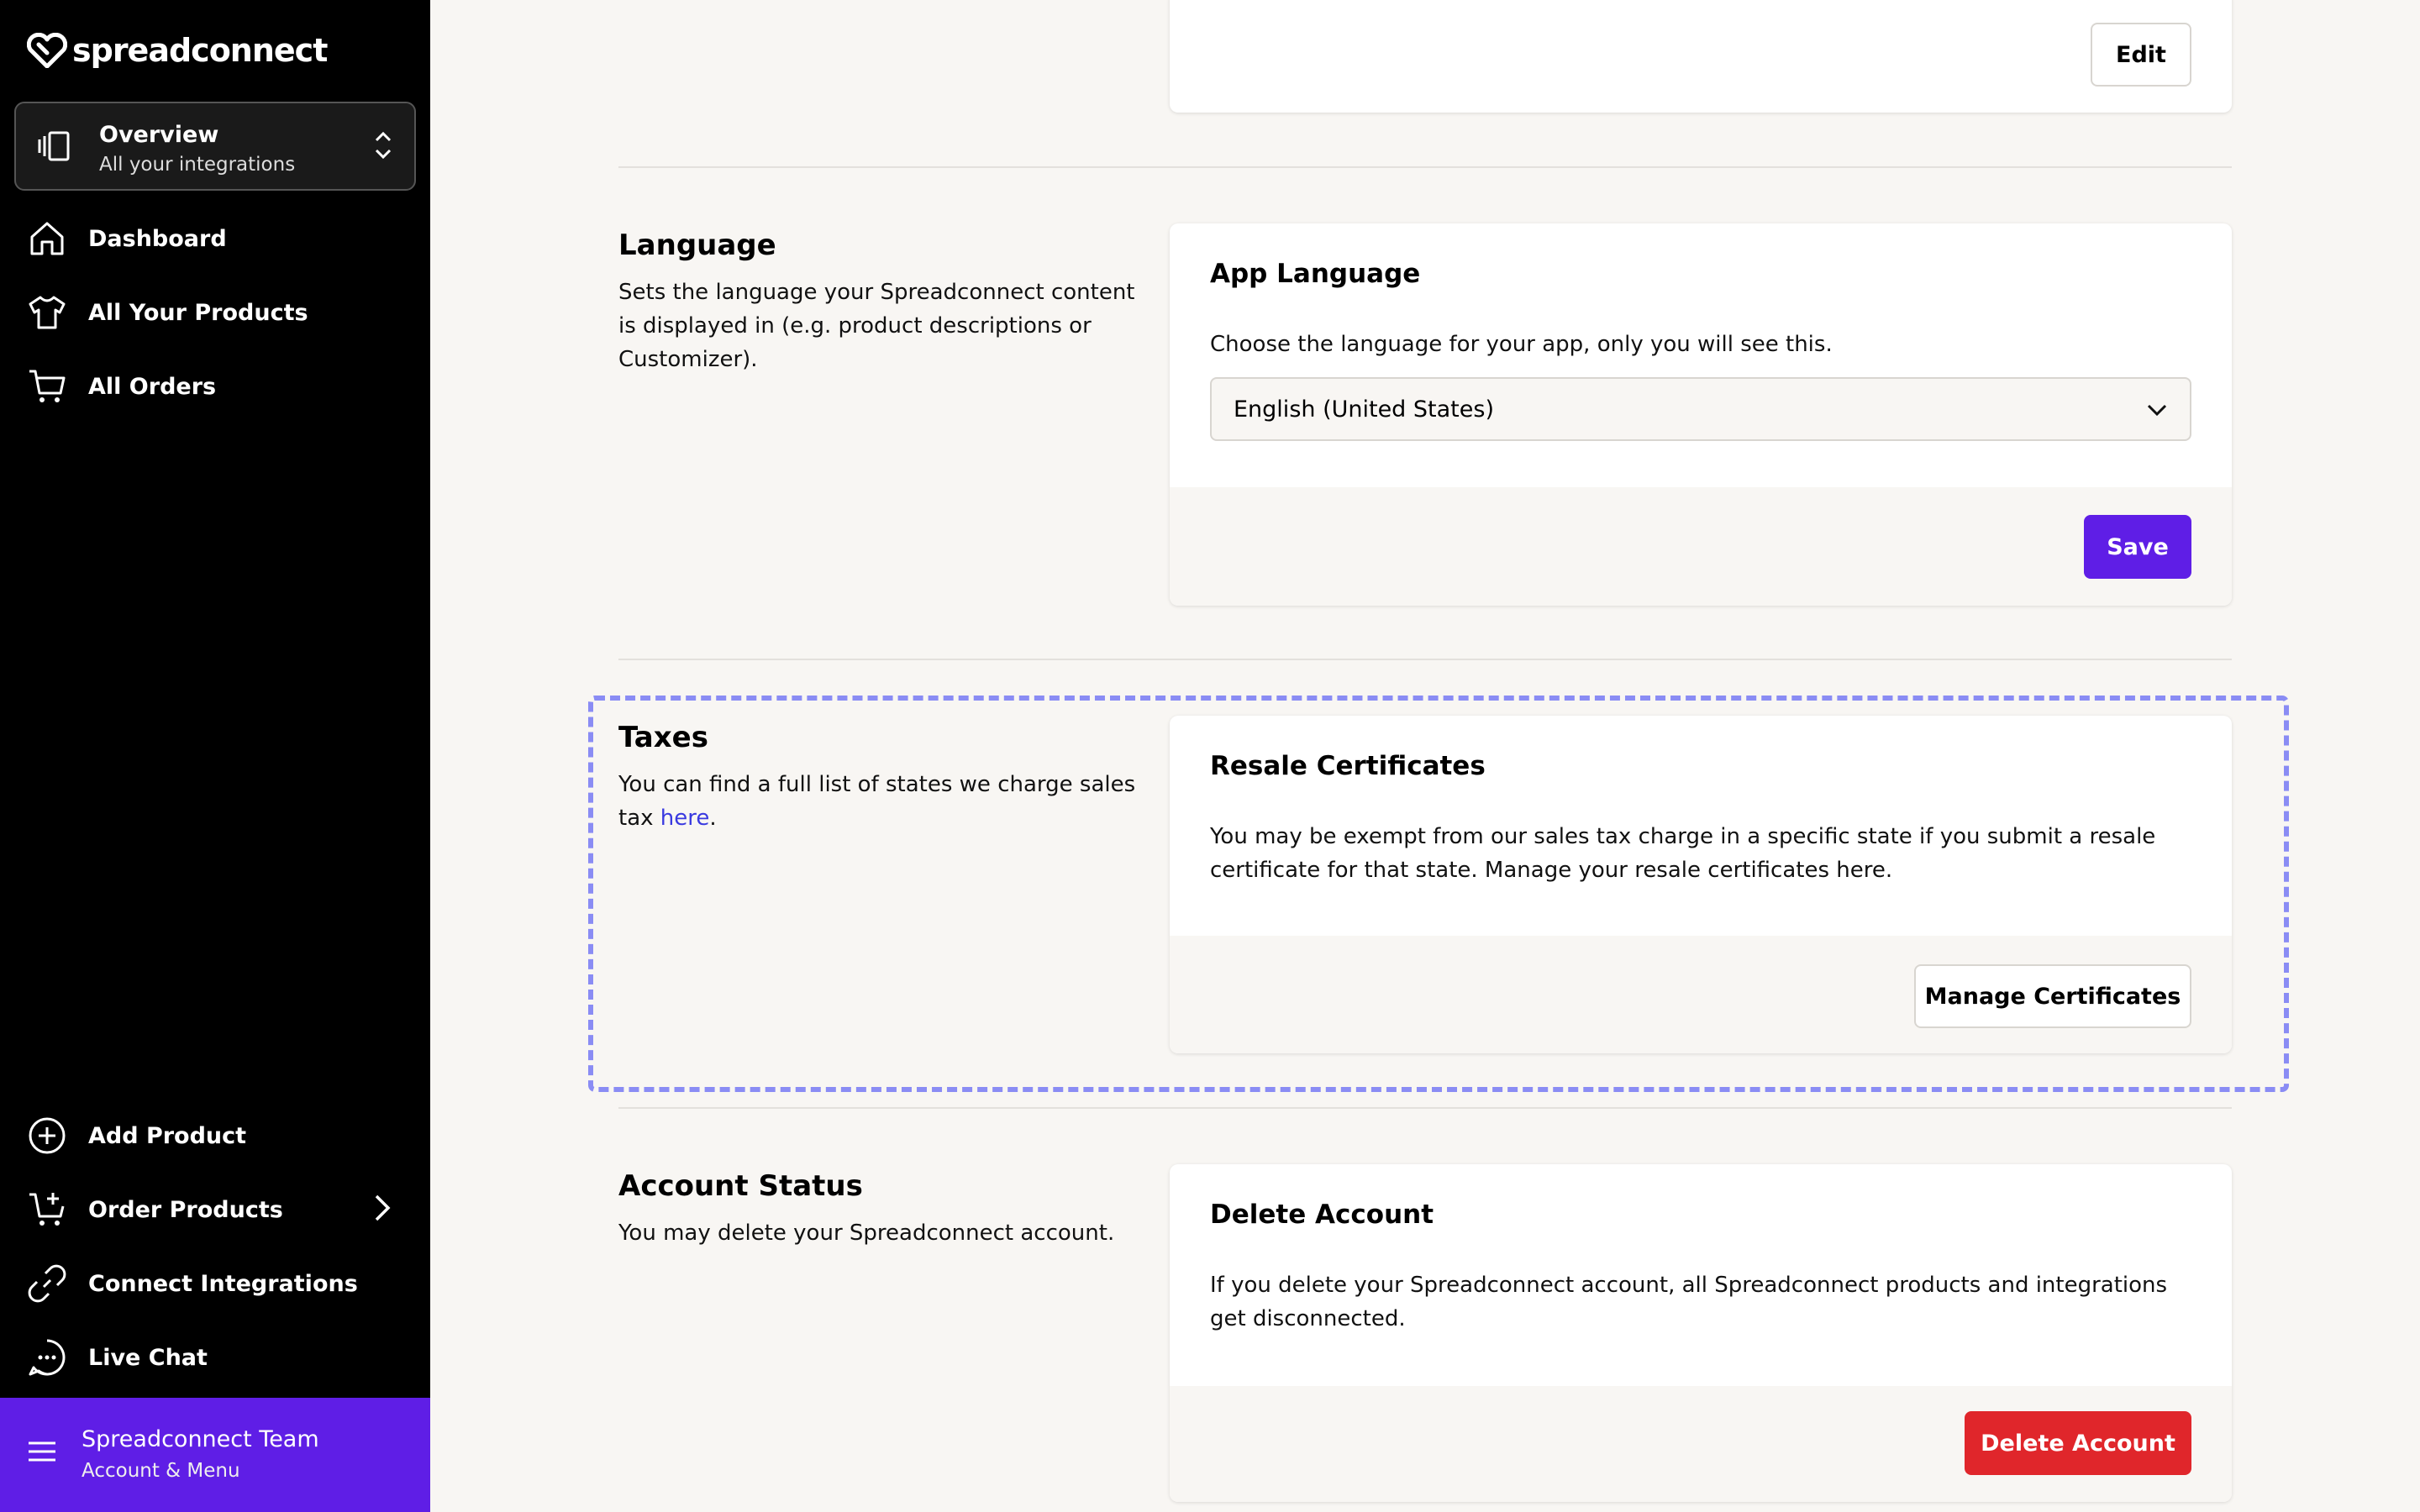  What do you see at coordinates (1364, 409) in the screenshot?
I see `language-select-value: English (United States)` at bounding box center [1364, 409].